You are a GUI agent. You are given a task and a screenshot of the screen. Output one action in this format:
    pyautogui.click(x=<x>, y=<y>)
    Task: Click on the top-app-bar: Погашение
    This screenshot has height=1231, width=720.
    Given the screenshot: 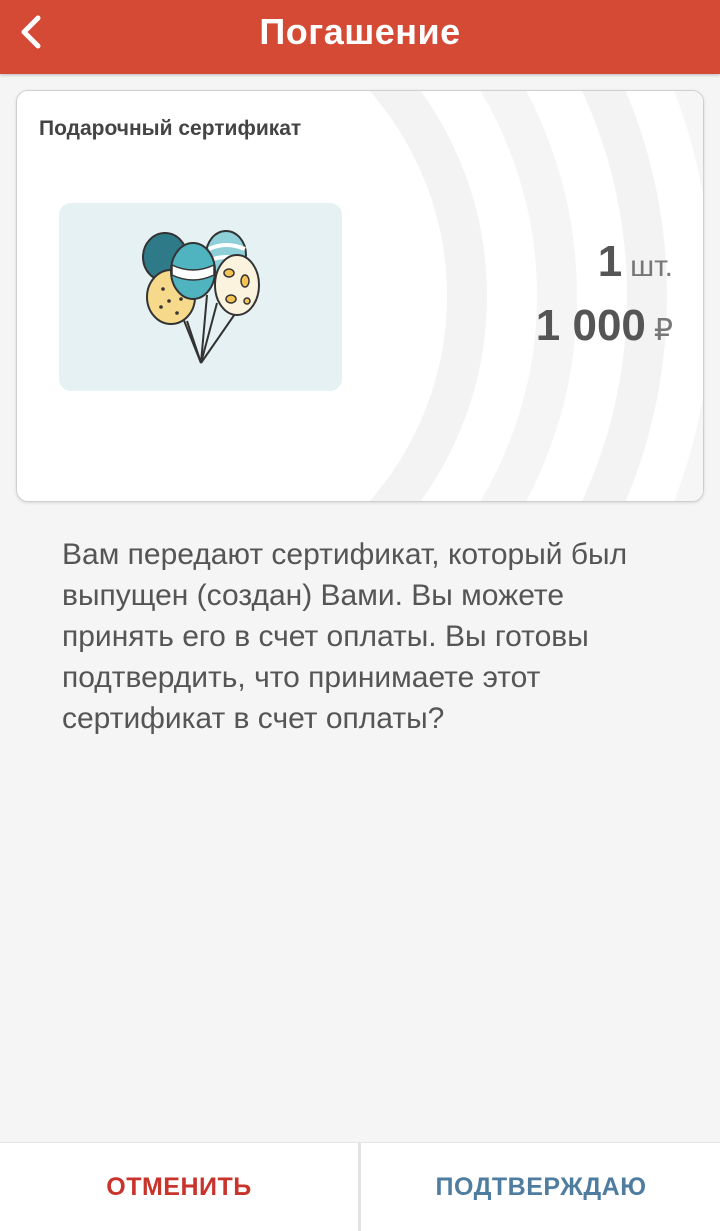 What is the action you would take?
    pyautogui.click(x=360, y=37)
    